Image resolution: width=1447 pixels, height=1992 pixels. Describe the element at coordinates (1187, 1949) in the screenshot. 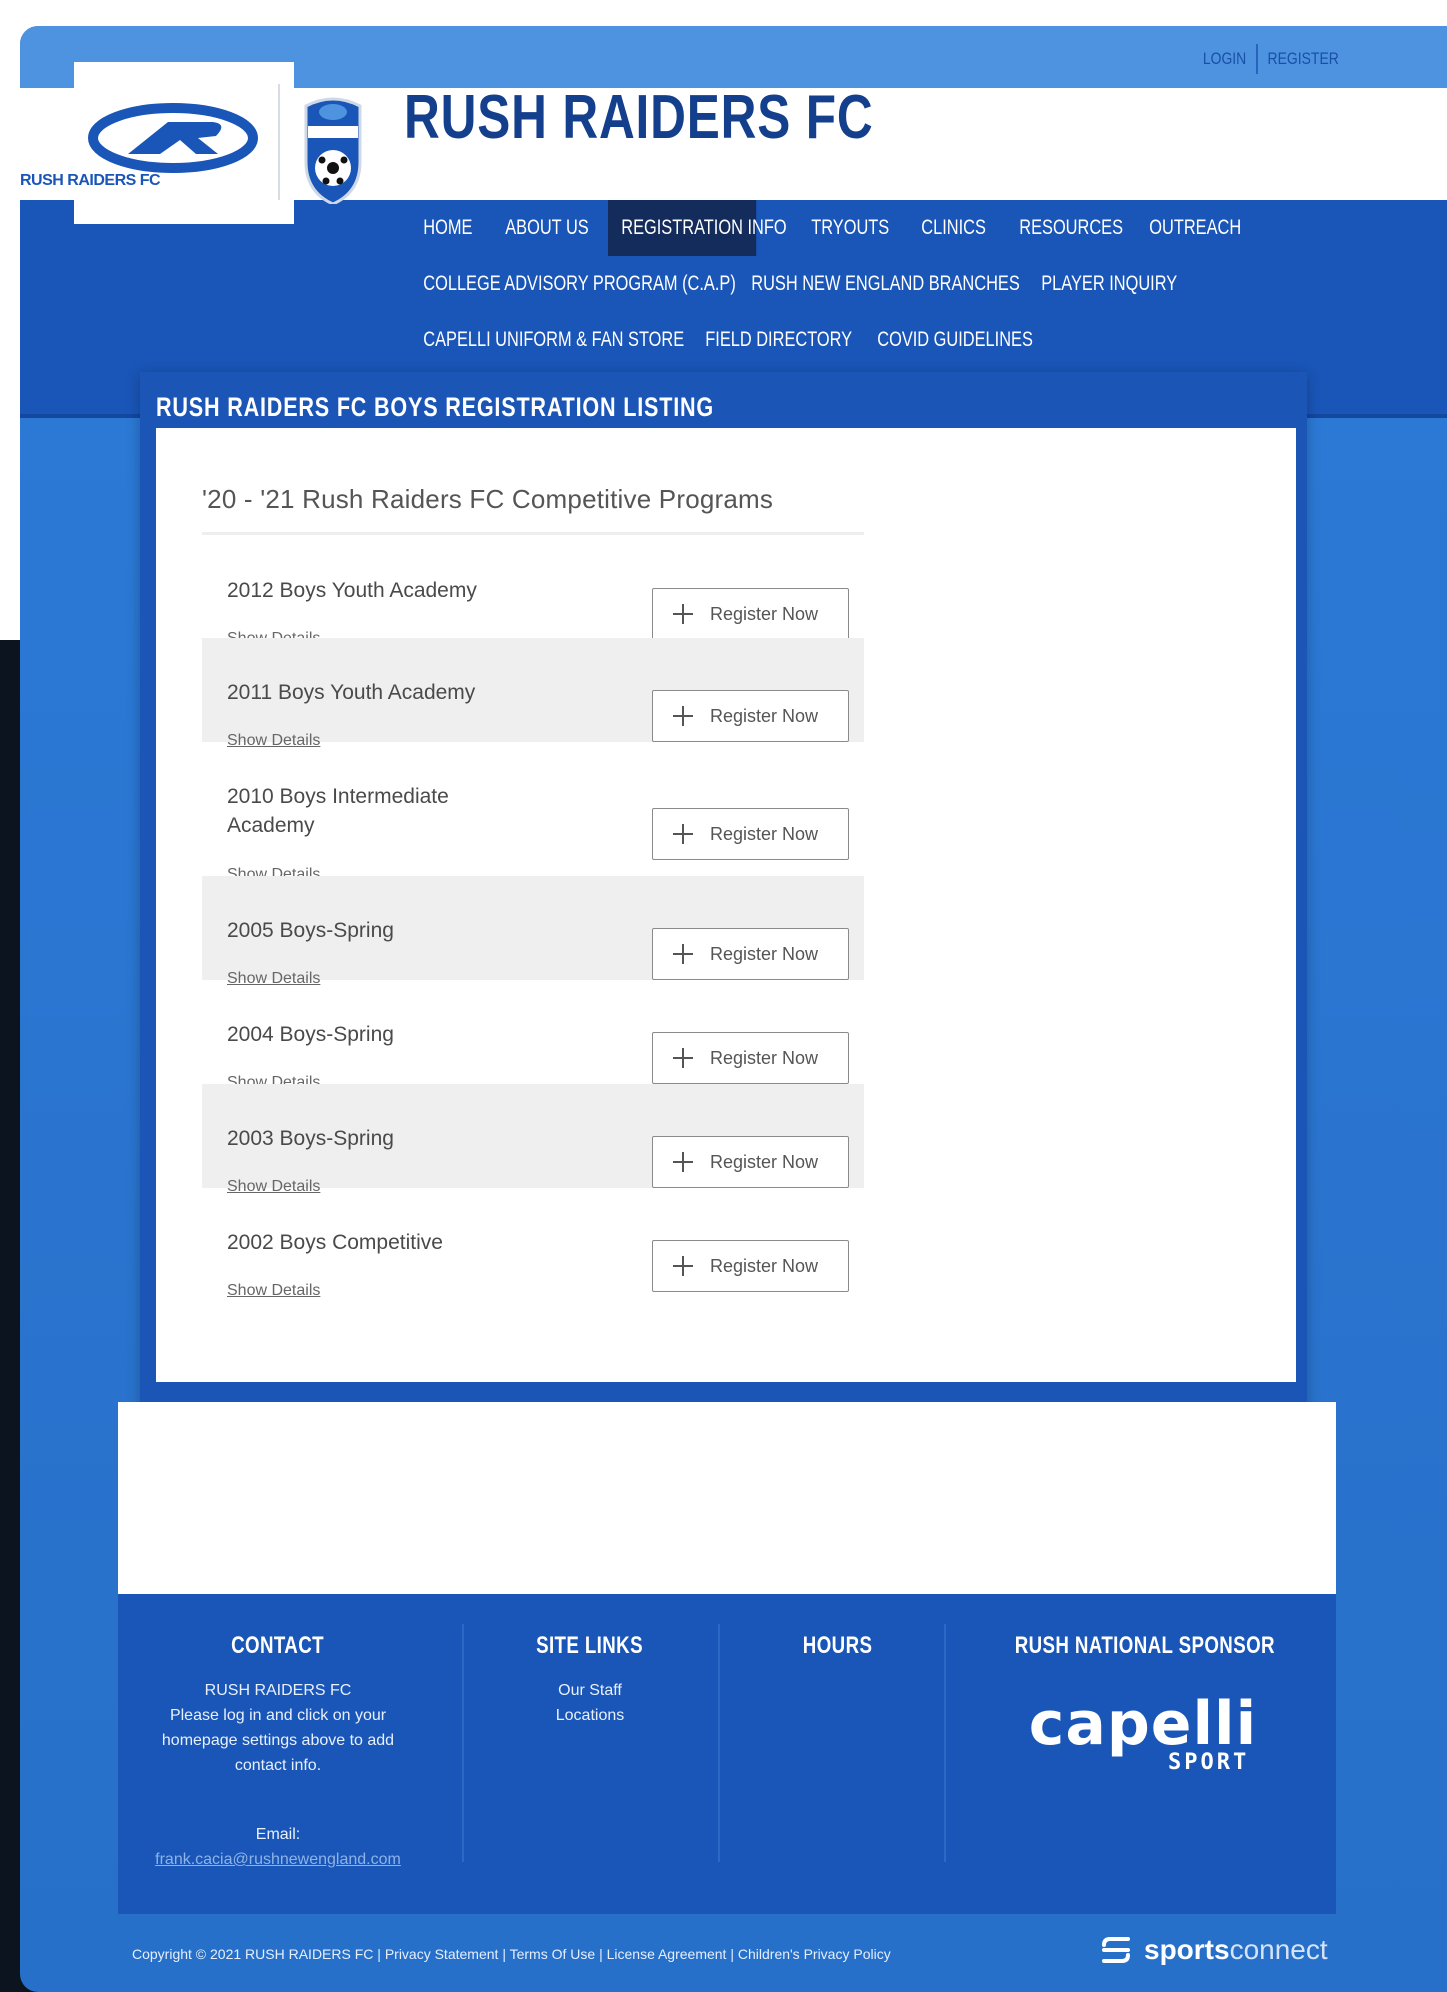

I see `sports-connect-bold: sports` at that location.